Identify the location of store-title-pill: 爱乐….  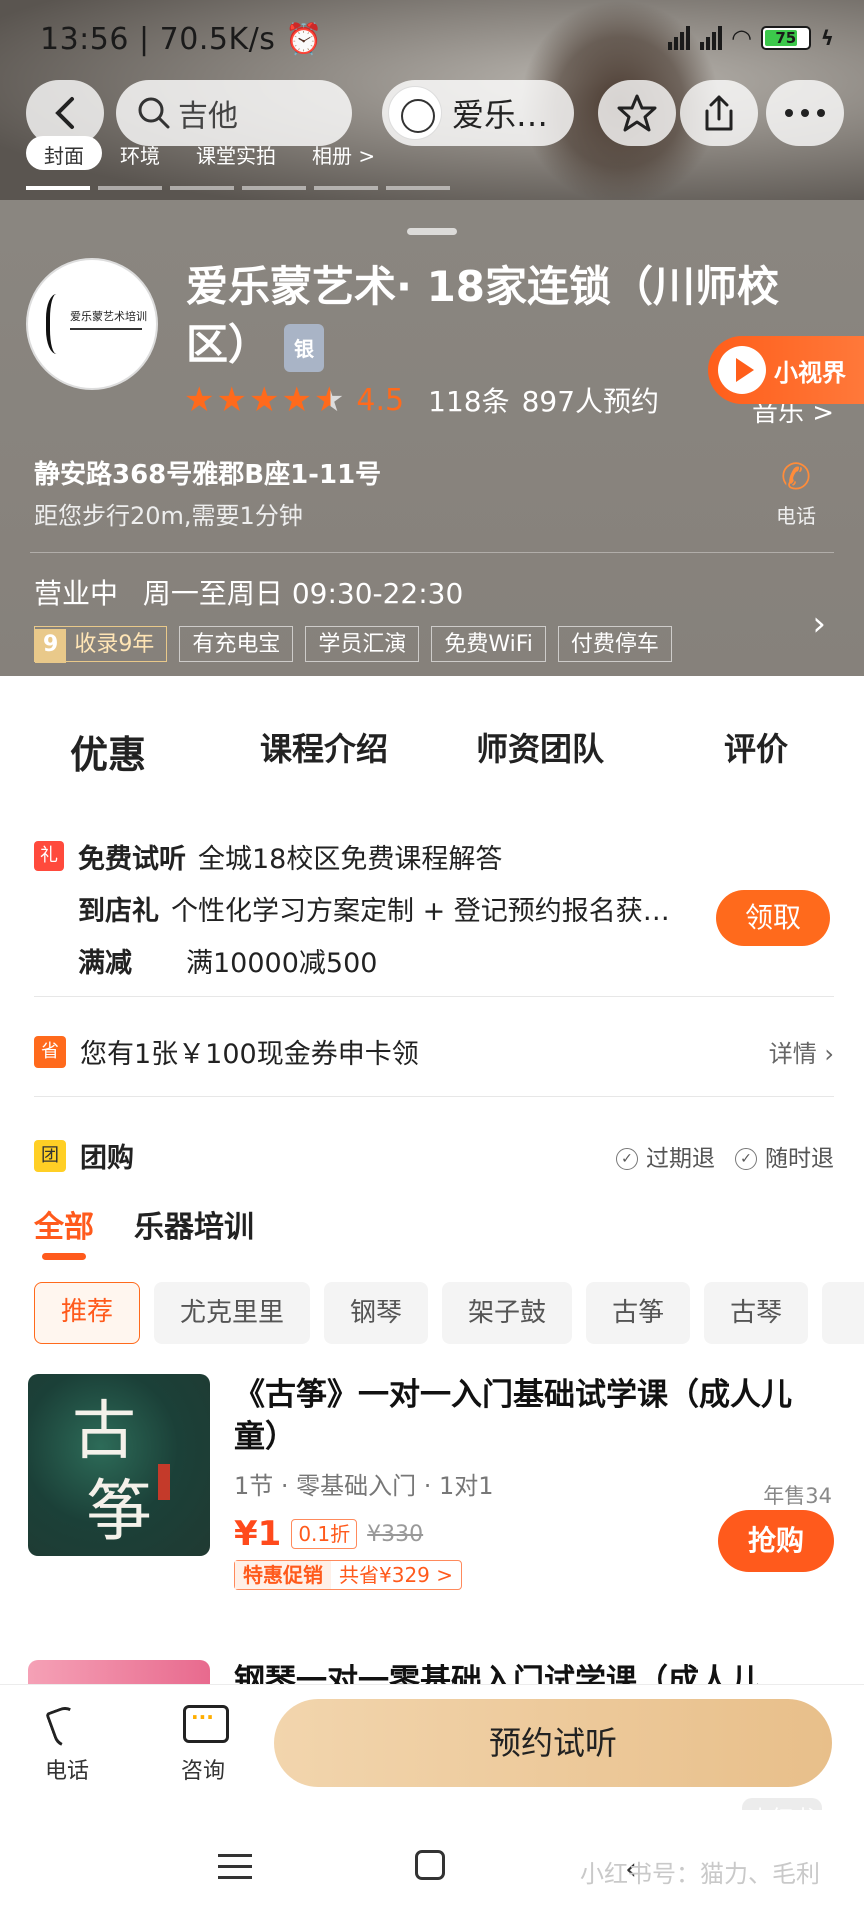
(478, 113).